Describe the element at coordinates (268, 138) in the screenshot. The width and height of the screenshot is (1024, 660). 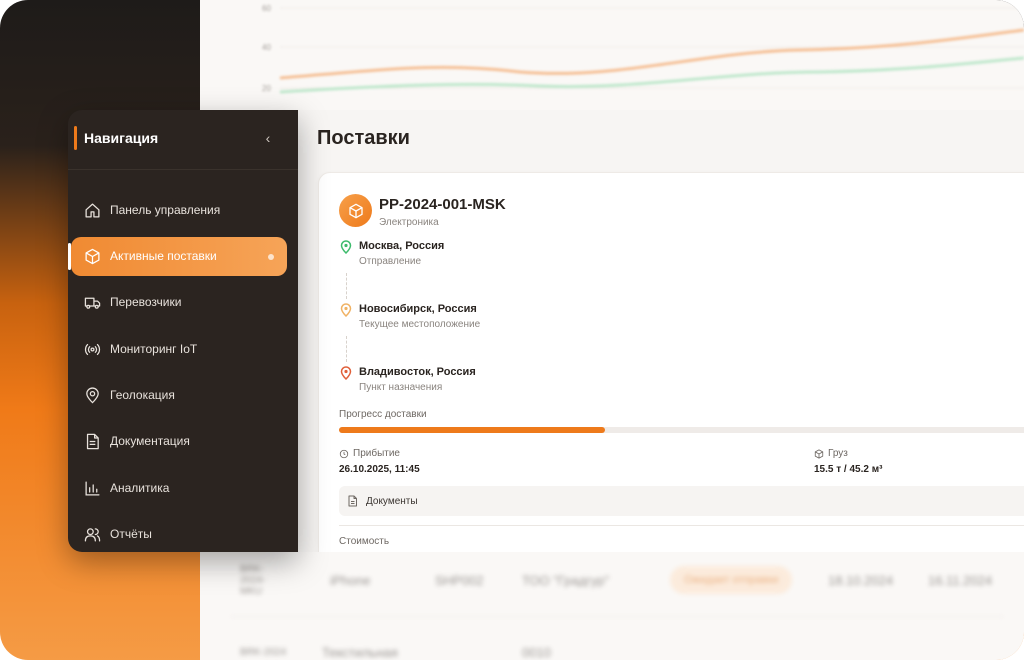
I see `chevron-left-icon: ‹` at that location.